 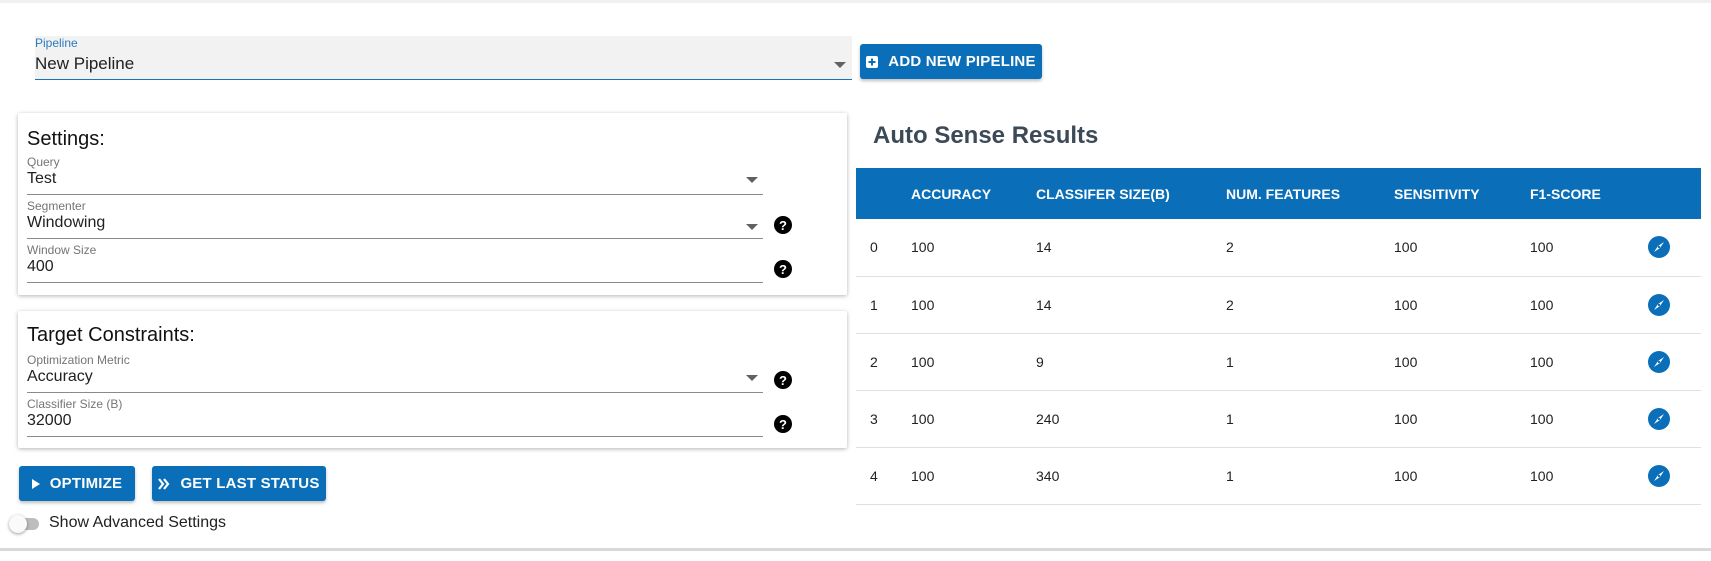 What do you see at coordinates (1131, 193) in the screenshot?
I see `column-header-classifier-size: CLASSIFER SIZE(B)` at bounding box center [1131, 193].